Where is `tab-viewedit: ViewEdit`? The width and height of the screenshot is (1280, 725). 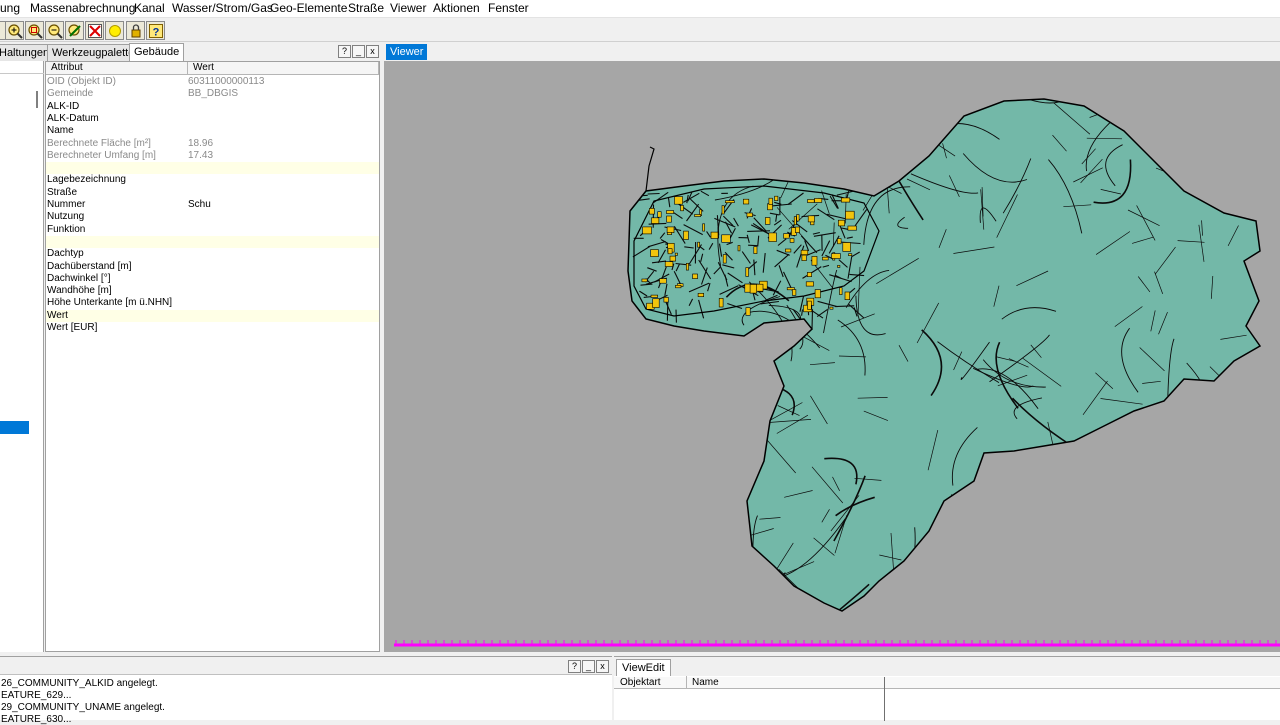 tab-viewedit: ViewEdit is located at coordinates (643, 667).